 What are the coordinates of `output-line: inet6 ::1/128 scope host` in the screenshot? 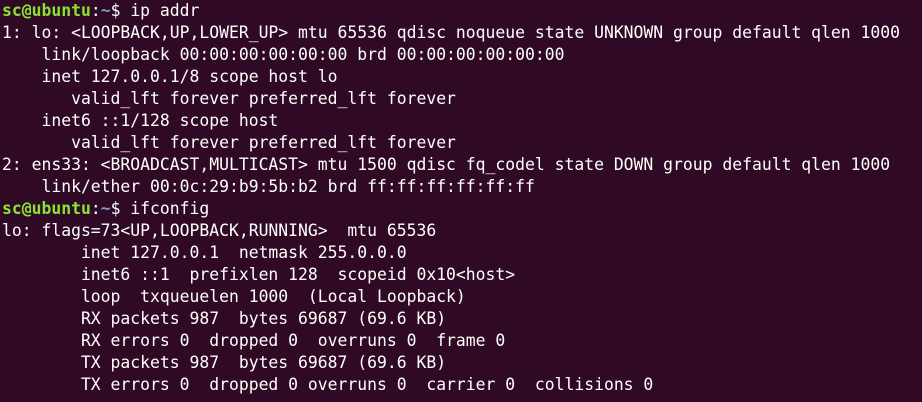 It's located at (140, 120).